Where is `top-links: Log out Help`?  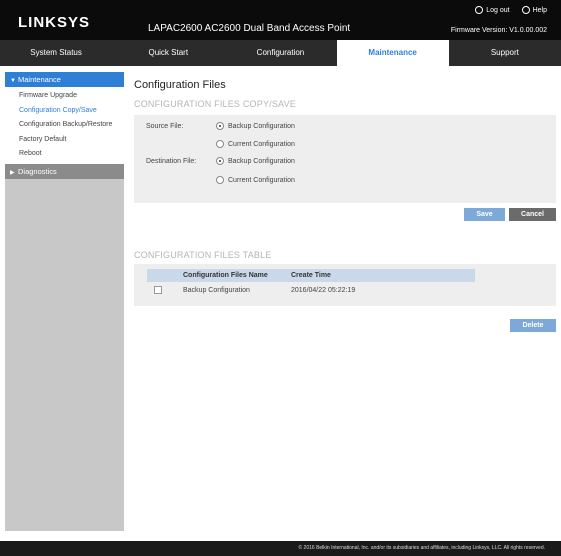
top-links: Log out Help is located at coordinates (511, 10).